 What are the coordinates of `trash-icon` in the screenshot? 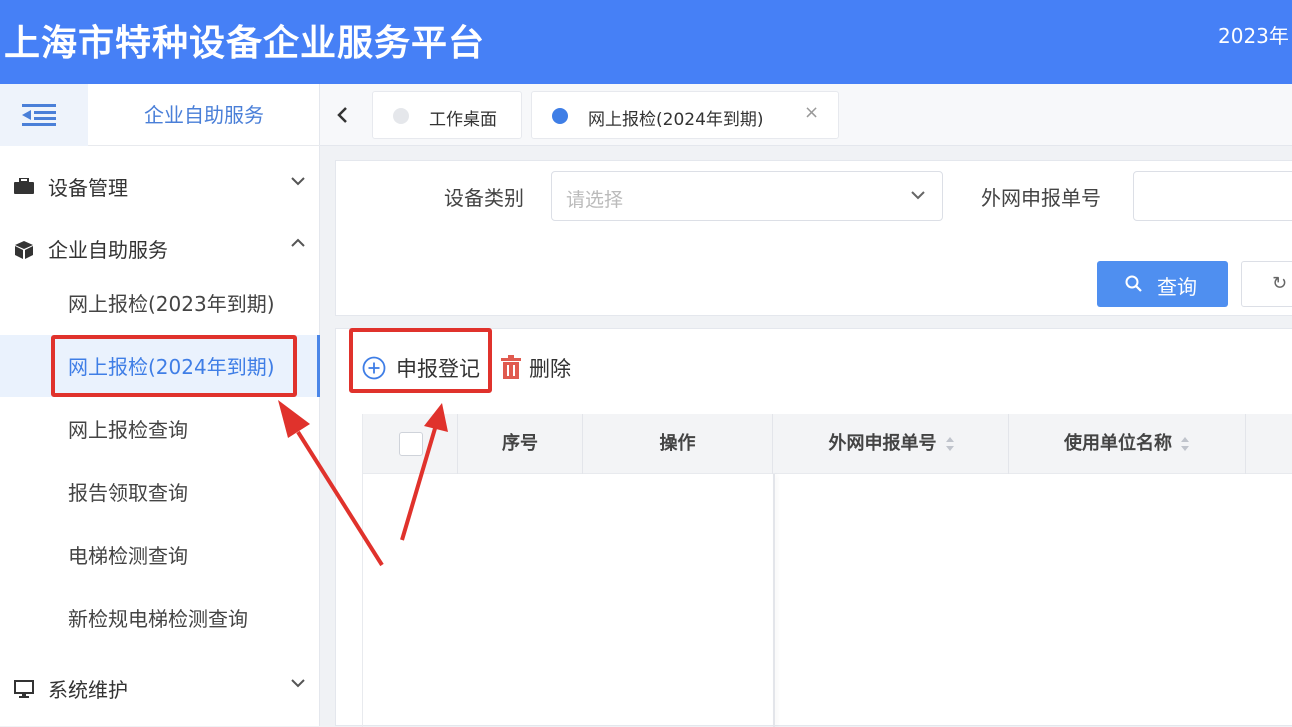 It's located at (511, 367).